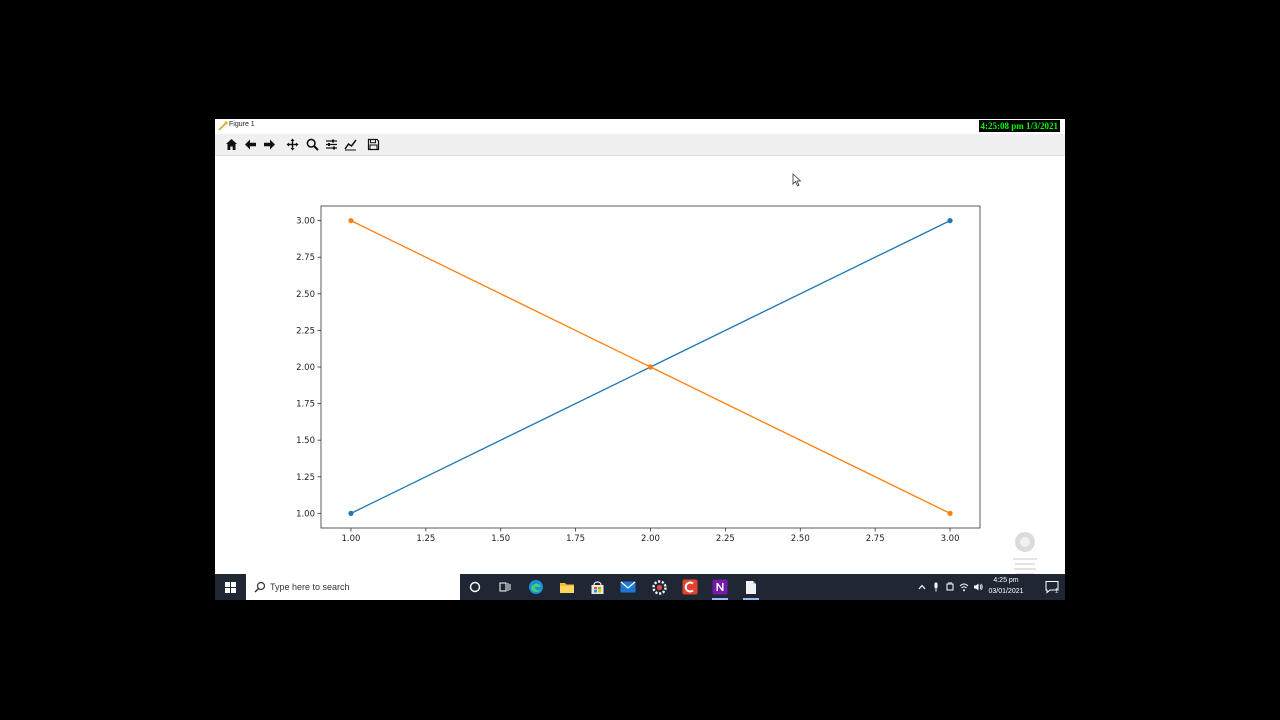  What do you see at coordinates (1052, 587) in the screenshot?
I see `notification-center-icon: 1` at bounding box center [1052, 587].